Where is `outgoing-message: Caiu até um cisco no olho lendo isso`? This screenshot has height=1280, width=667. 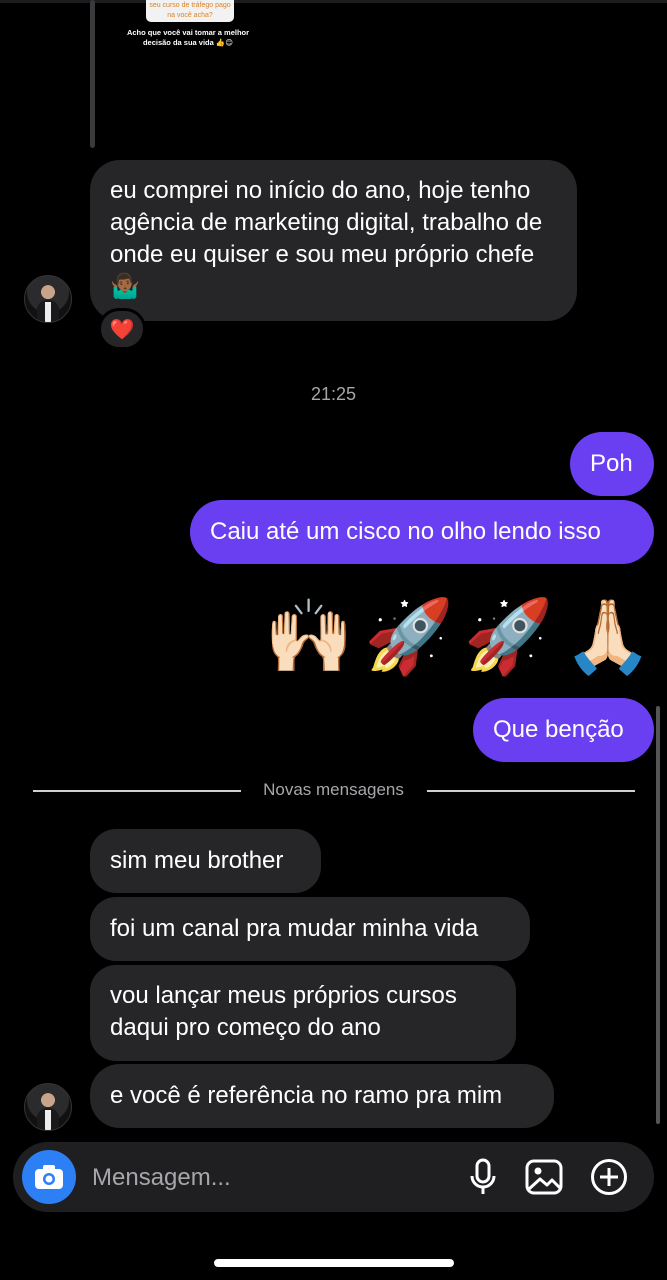 outgoing-message: Caiu até um cisco no olho lendo isso is located at coordinates (422, 532).